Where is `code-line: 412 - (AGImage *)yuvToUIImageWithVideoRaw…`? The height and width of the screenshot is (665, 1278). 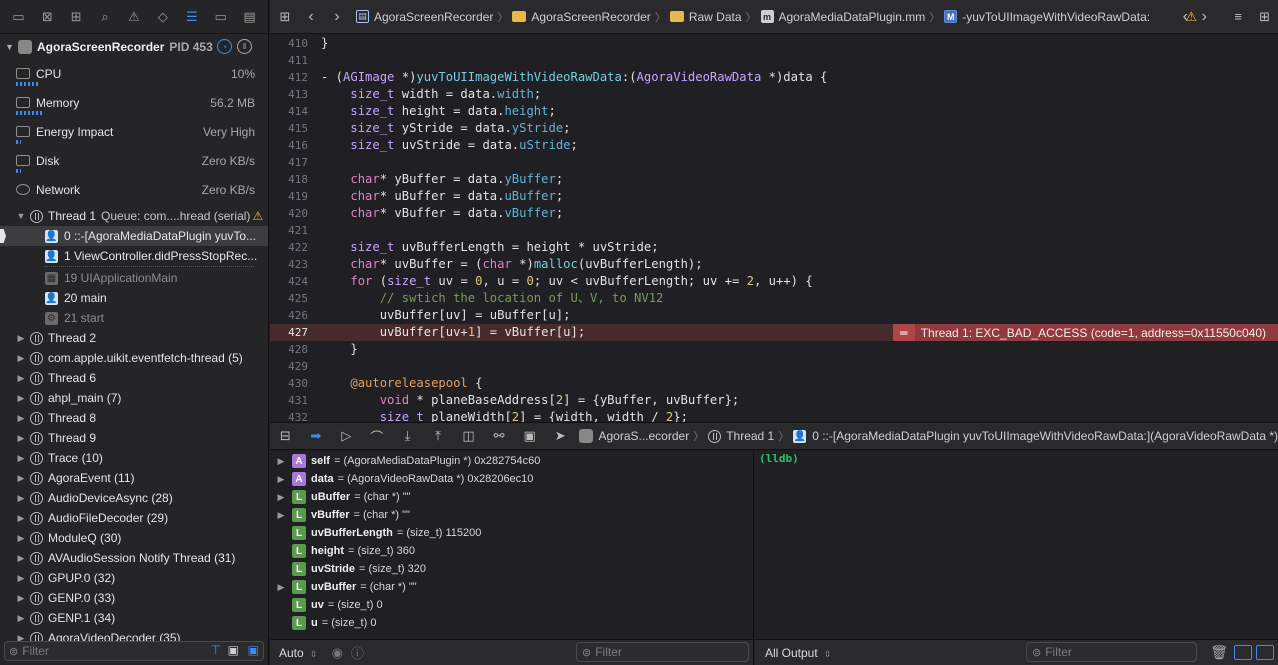 code-line: 412 - (AGImage *)yuvToUIImageWithVideoRaw… is located at coordinates (774, 77).